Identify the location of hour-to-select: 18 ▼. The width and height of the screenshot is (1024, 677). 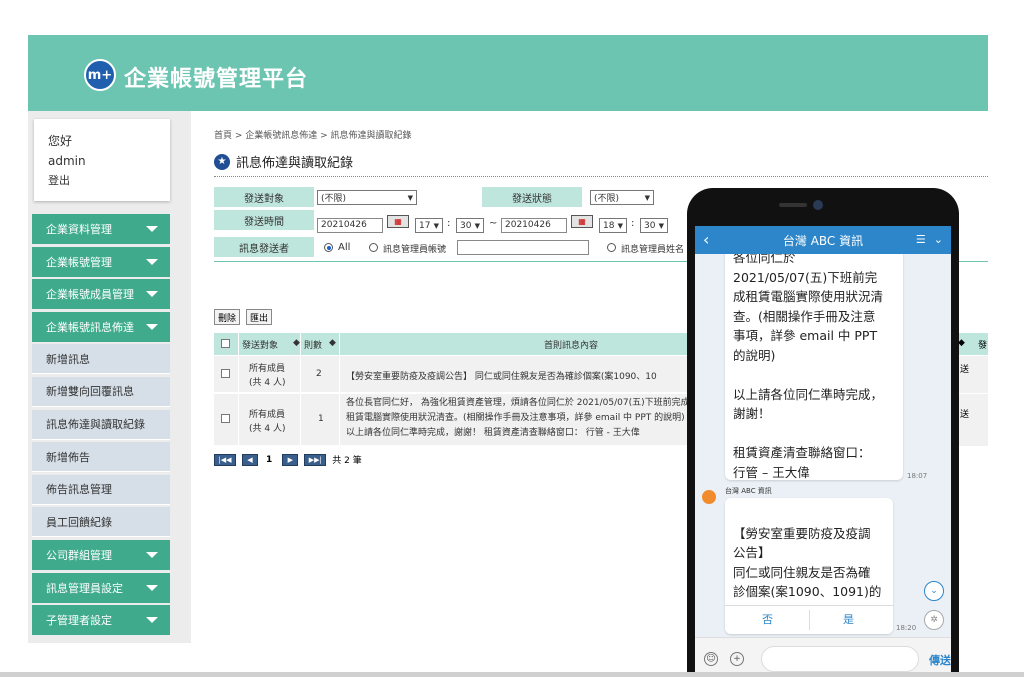
(613, 225).